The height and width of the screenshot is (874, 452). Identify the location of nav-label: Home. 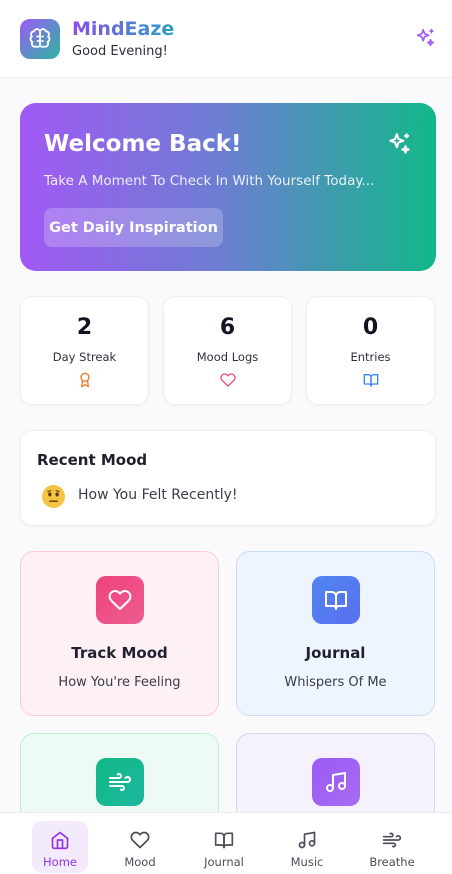
(60, 862).